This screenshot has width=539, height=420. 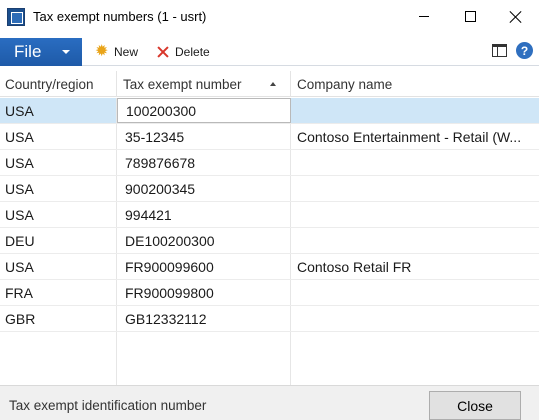 I want to click on maximize-button, so click(x=470, y=16).